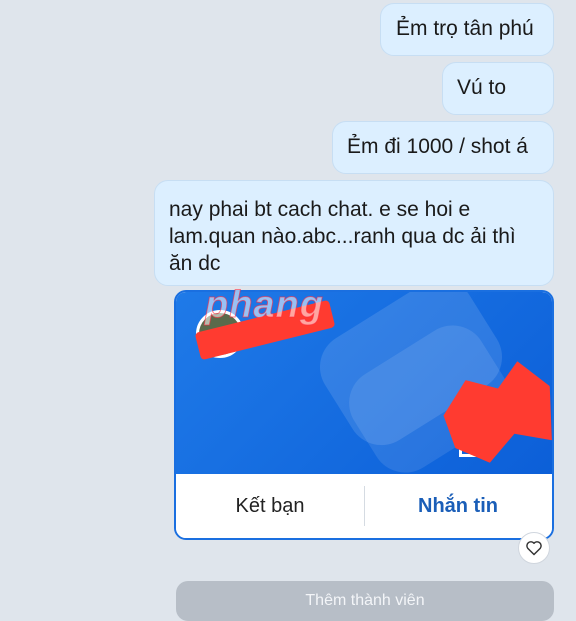 This screenshot has height=621, width=576. Describe the element at coordinates (264, 305) in the screenshot. I see `watermark: phang` at that location.